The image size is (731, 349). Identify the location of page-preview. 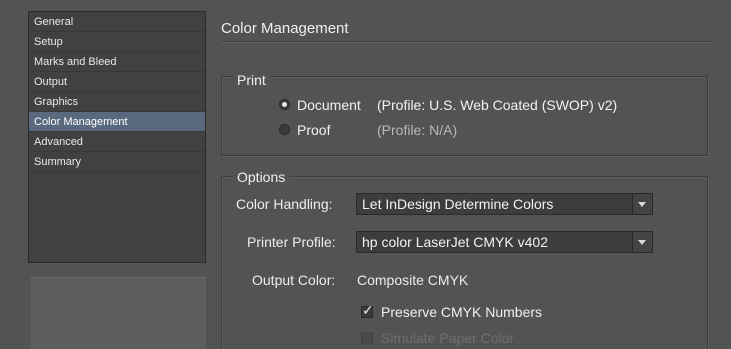
(118, 313).